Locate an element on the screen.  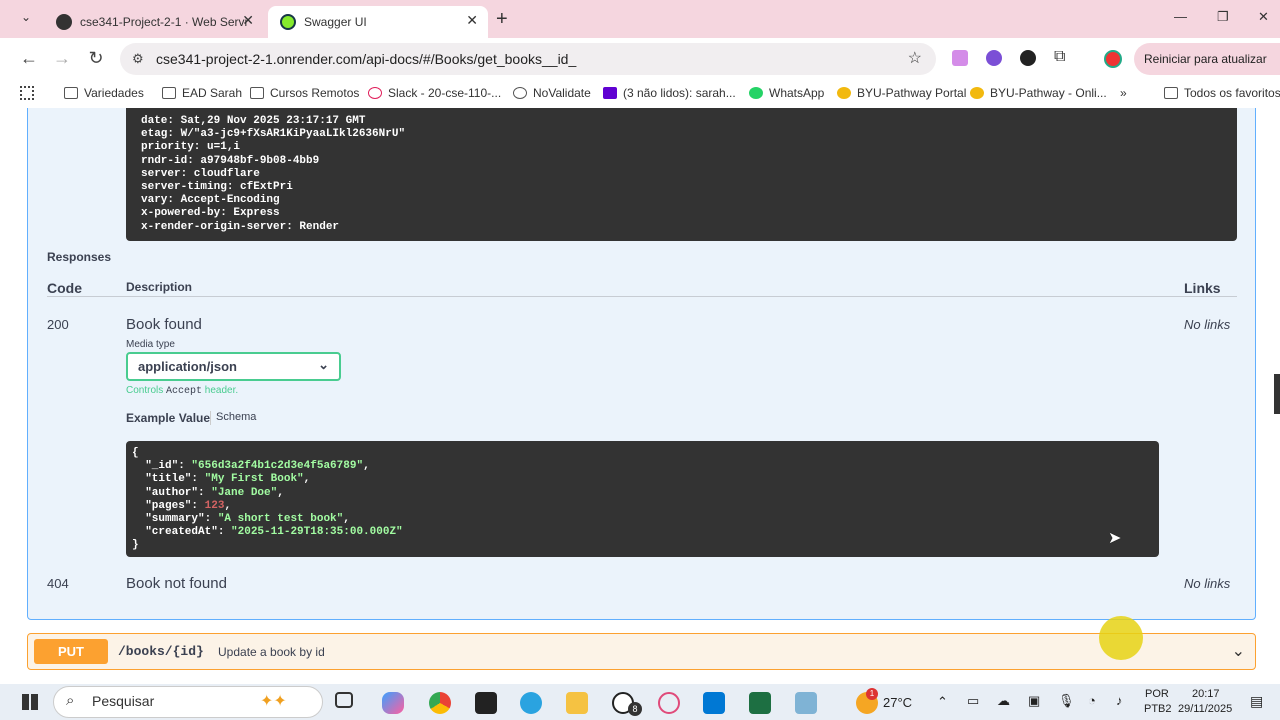
put-method-badge: PUT is located at coordinates (71, 651).